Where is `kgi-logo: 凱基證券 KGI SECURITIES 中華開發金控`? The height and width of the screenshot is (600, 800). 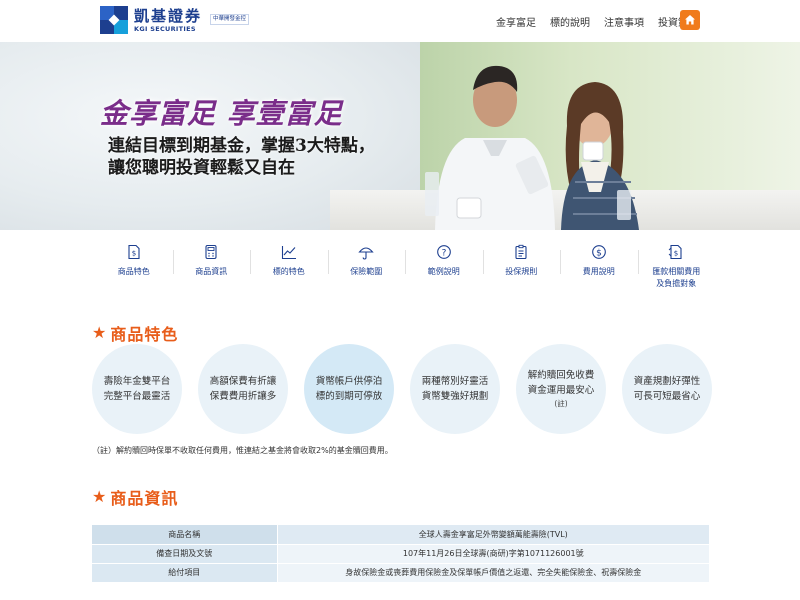
kgi-logo: 凱基證券 KGI SECURITIES 中華開發金控 is located at coordinates (175, 20).